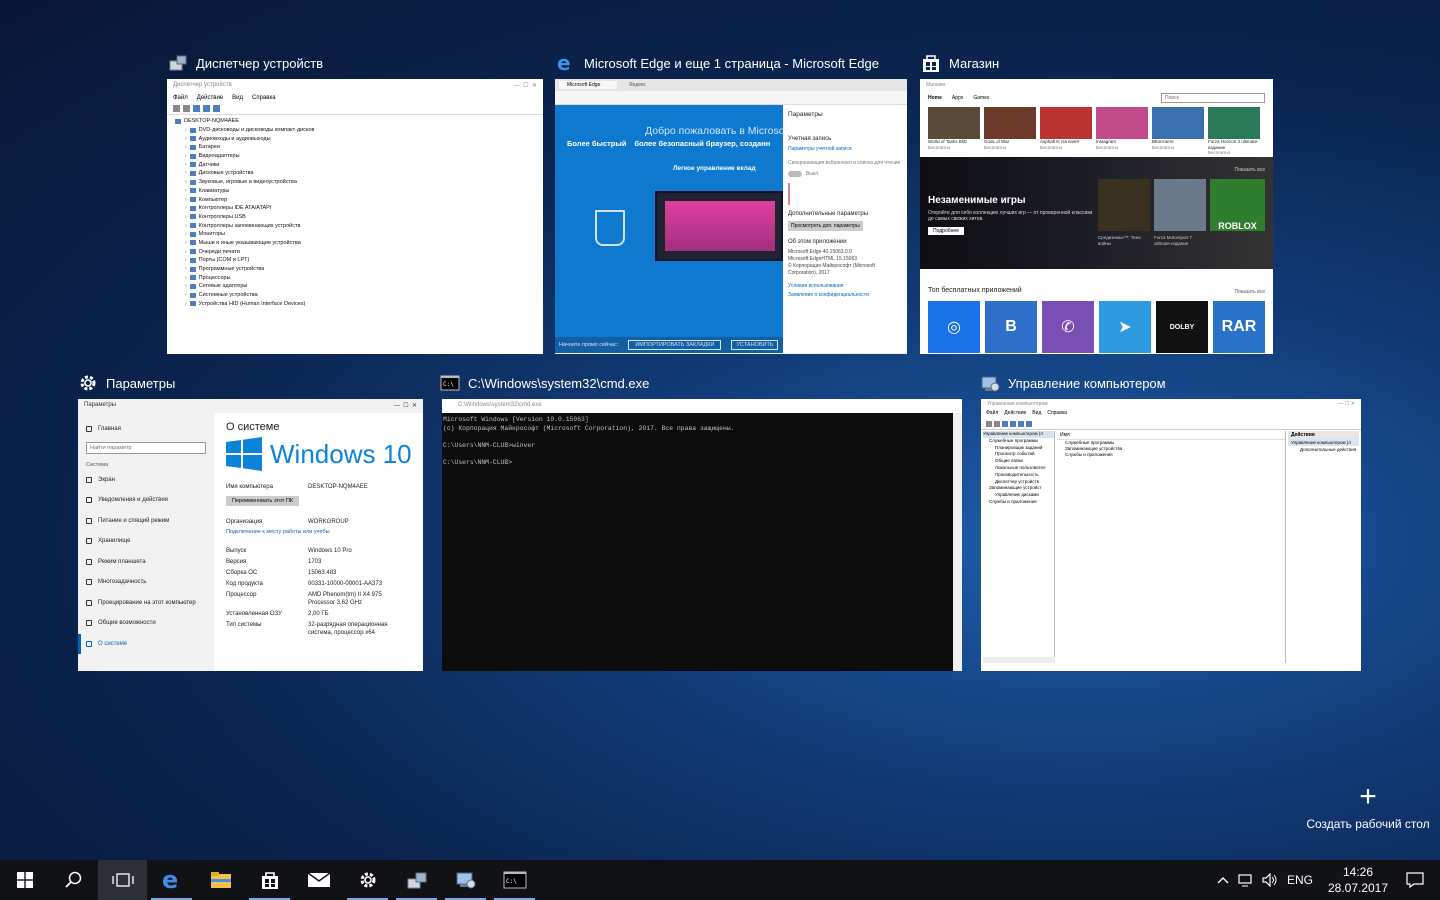  Describe the element at coordinates (514, 880) in the screenshot. I see `taskbar-cmd: C:\` at that location.